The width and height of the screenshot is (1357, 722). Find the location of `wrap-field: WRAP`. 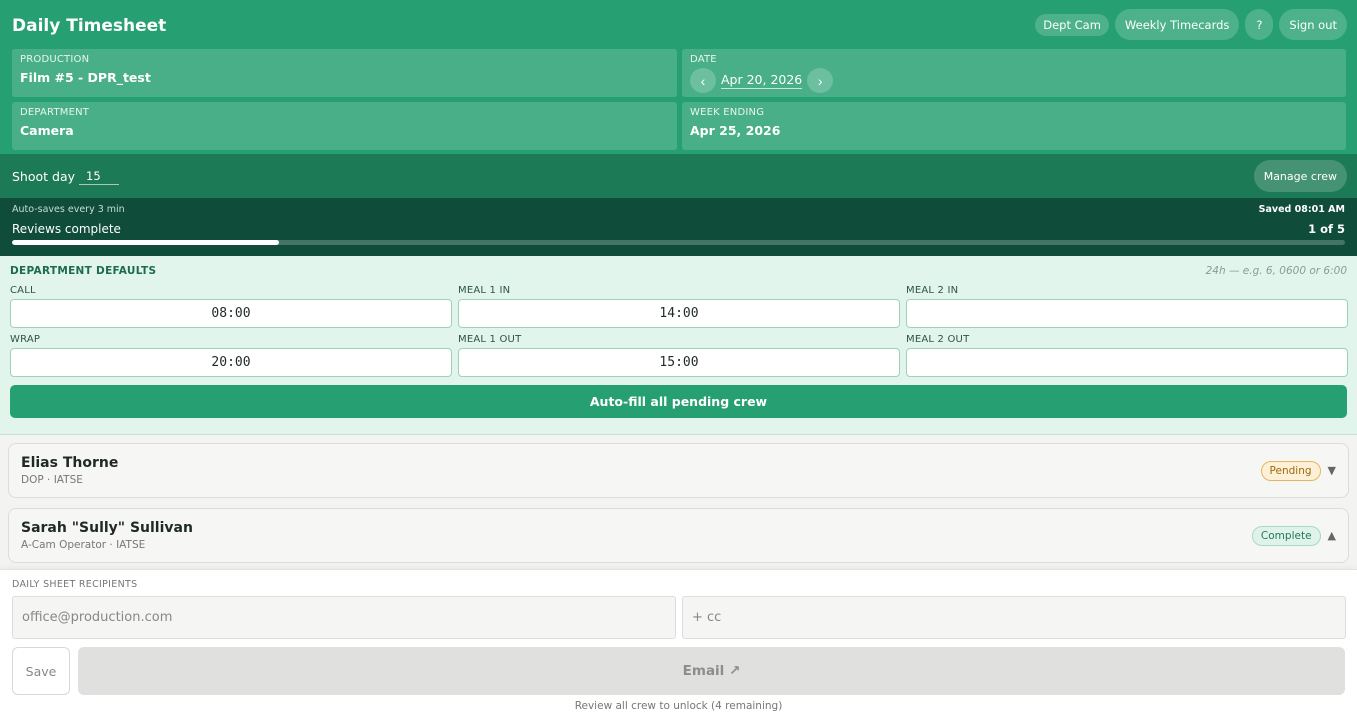

wrap-field: WRAP is located at coordinates (231, 355).